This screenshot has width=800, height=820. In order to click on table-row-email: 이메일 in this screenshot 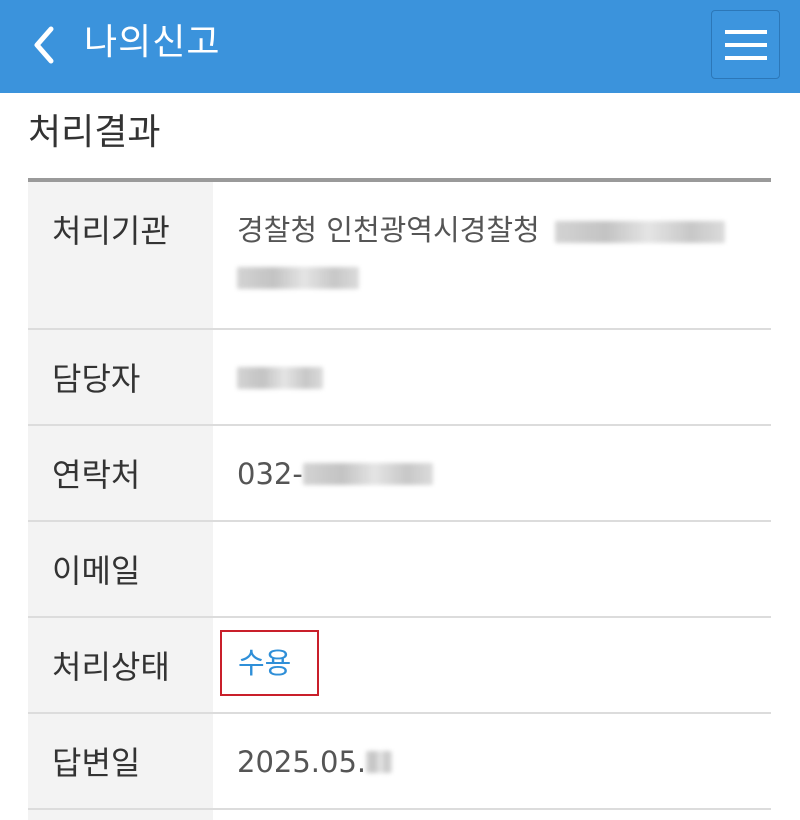, I will do `click(399, 570)`.